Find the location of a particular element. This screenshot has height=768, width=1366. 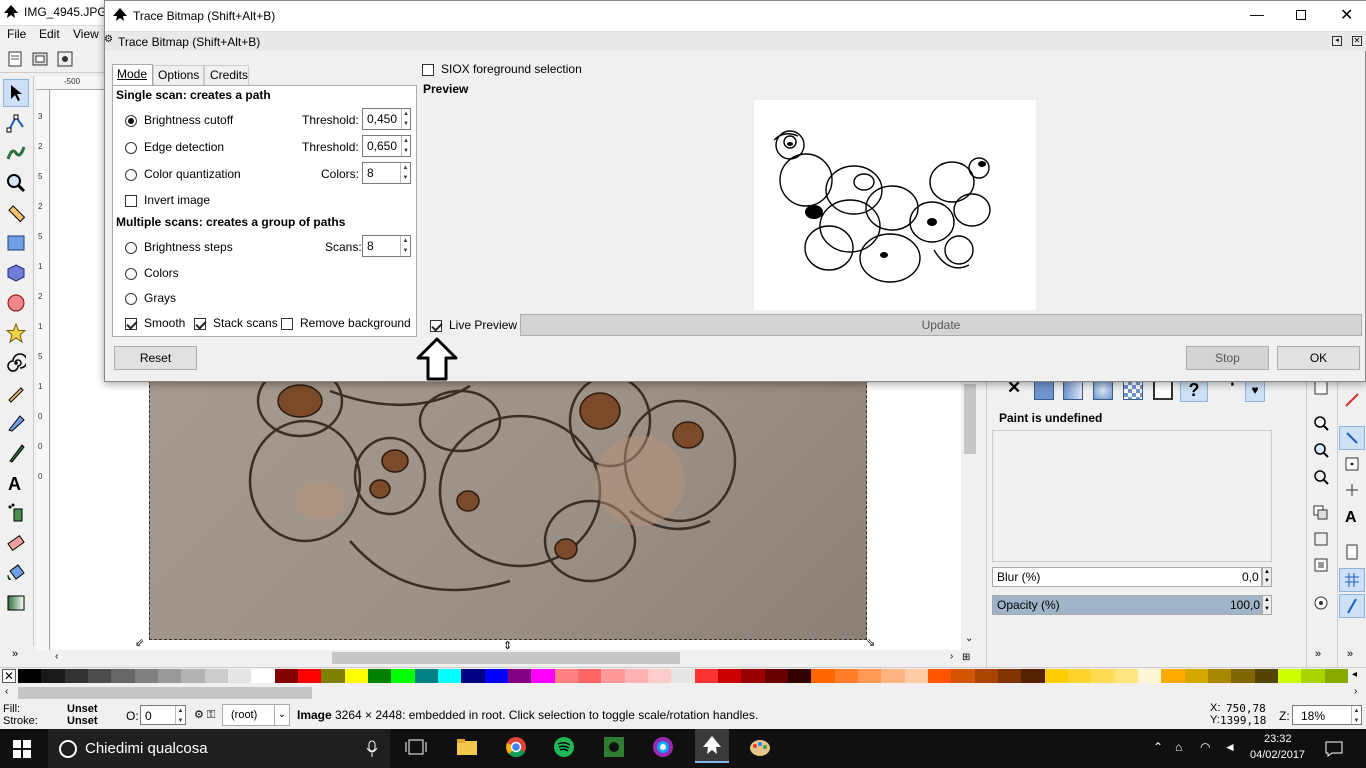

chrome-icon is located at coordinates (516, 747).